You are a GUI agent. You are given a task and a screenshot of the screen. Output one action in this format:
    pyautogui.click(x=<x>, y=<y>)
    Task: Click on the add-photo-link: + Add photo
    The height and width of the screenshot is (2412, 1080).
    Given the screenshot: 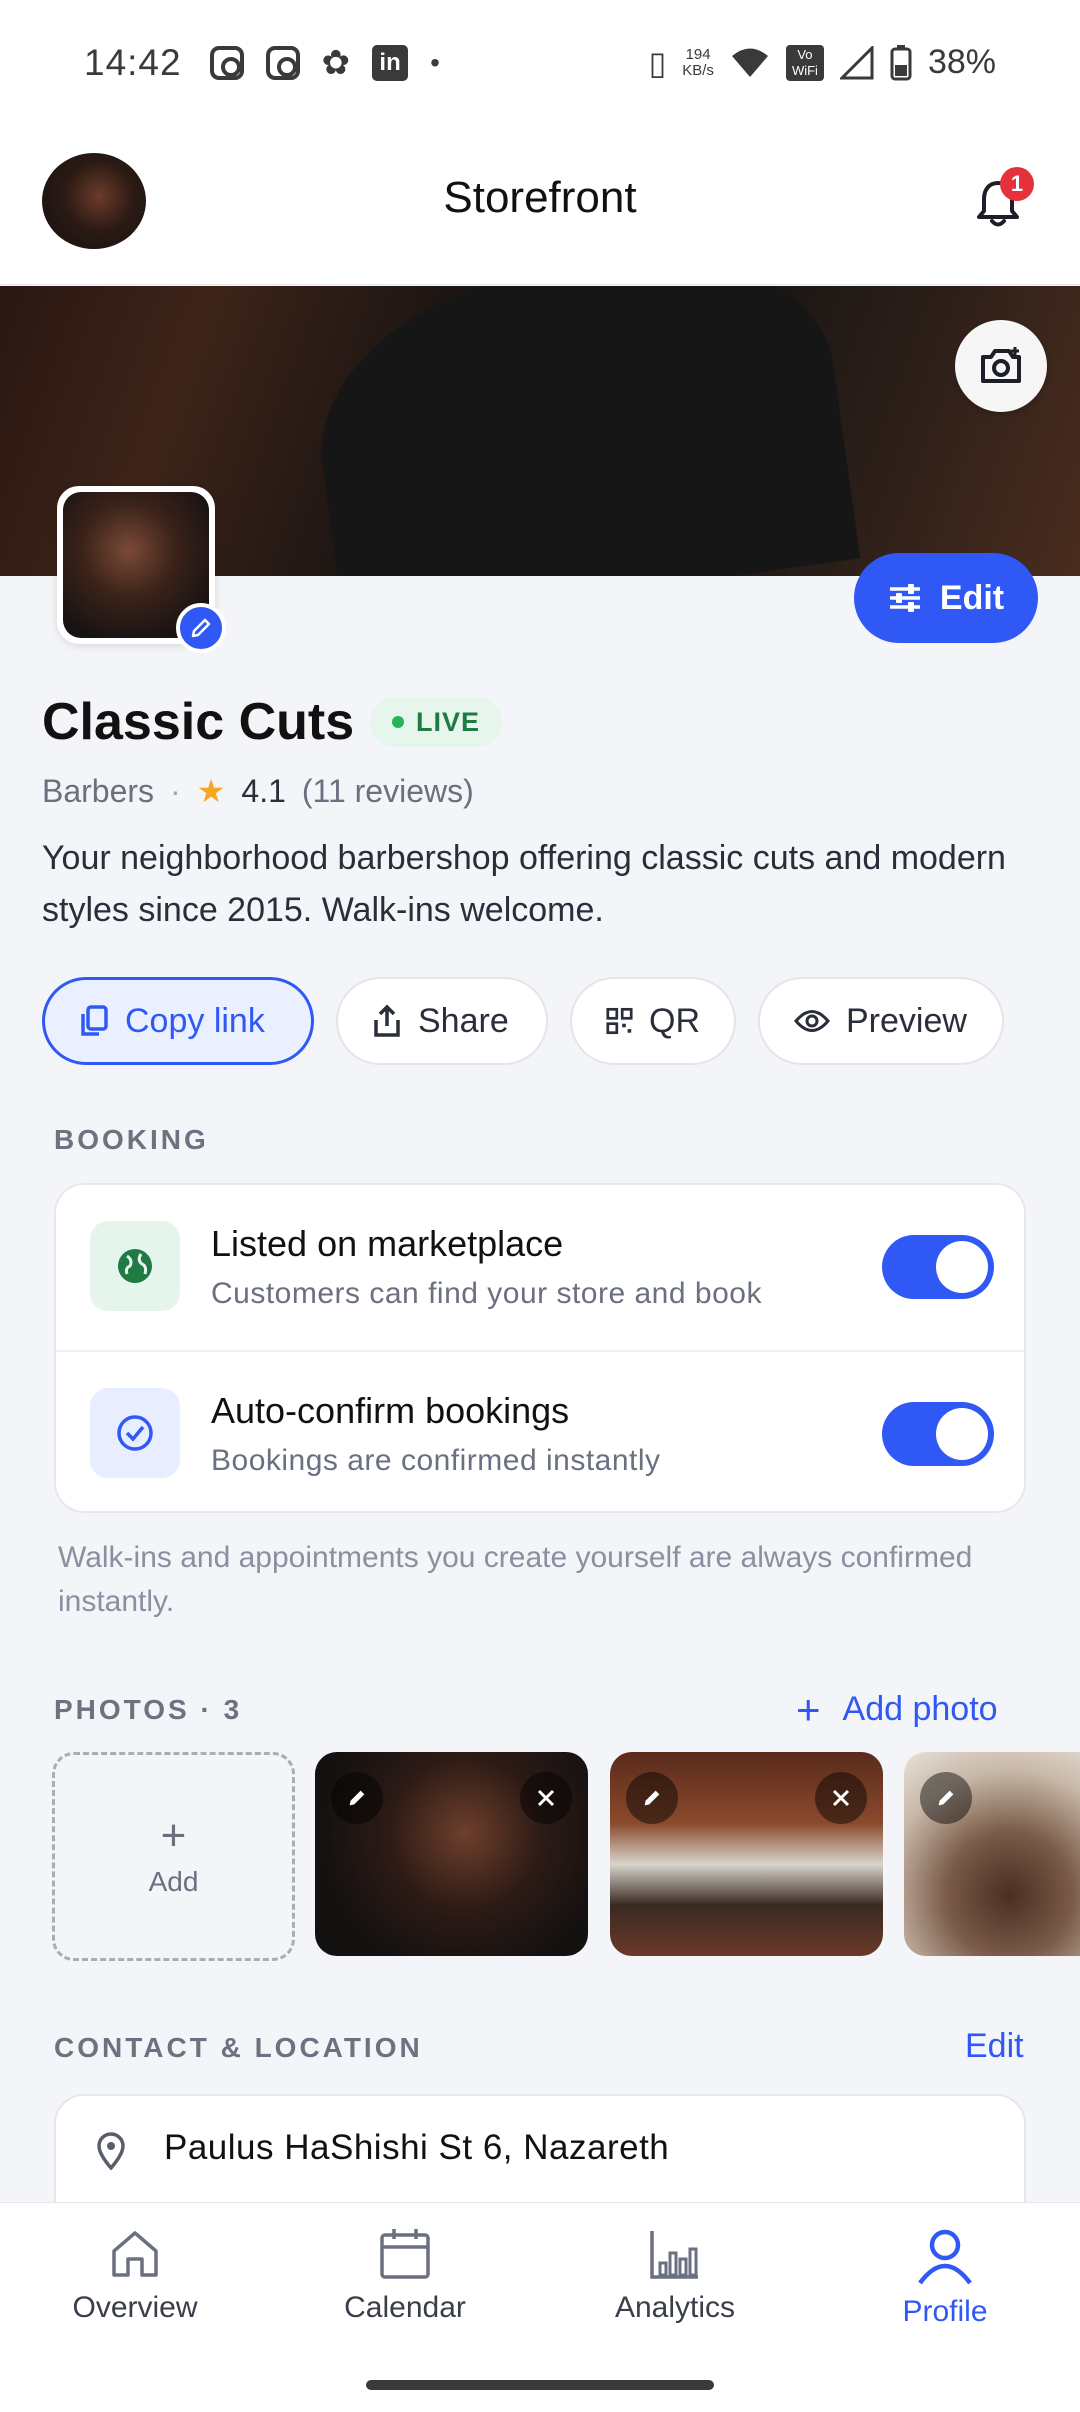 What is the action you would take?
    pyautogui.click(x=897, y=1709)
    